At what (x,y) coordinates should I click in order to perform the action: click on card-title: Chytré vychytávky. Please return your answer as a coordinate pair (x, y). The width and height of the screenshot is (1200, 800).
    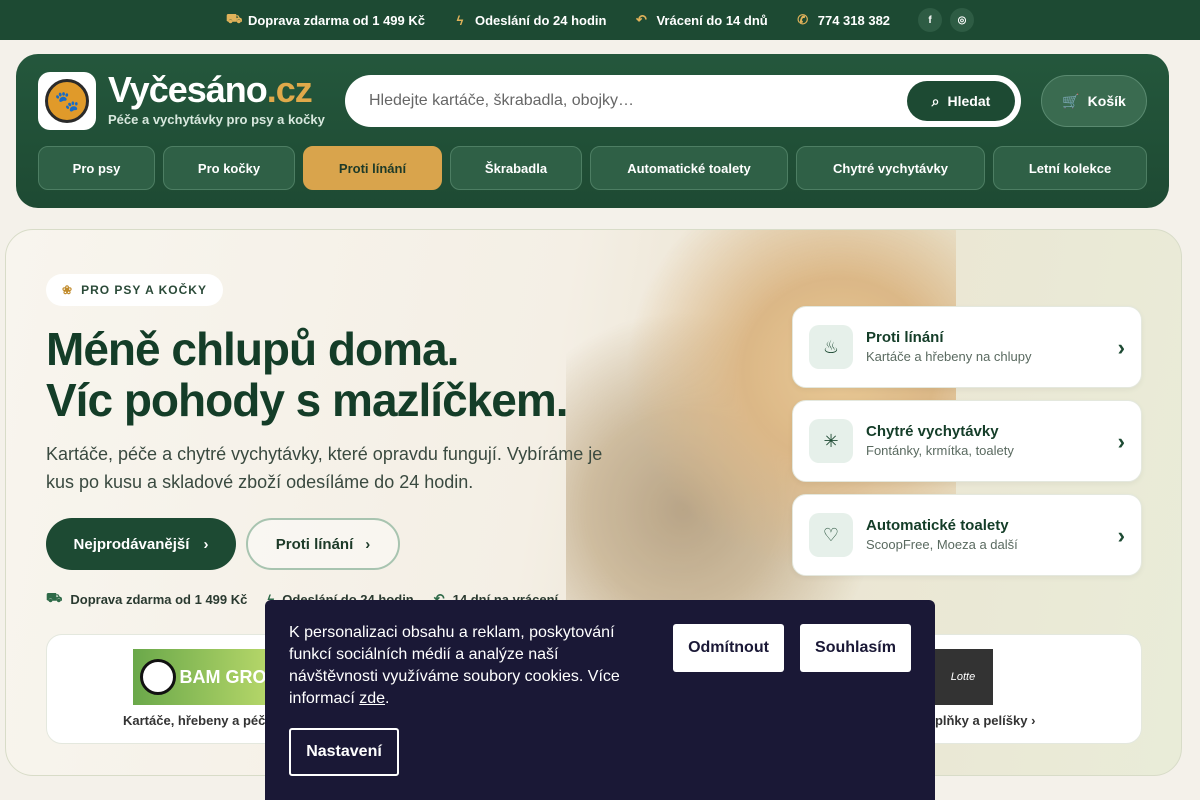
    Looking at the image, I should click on (932, 431).